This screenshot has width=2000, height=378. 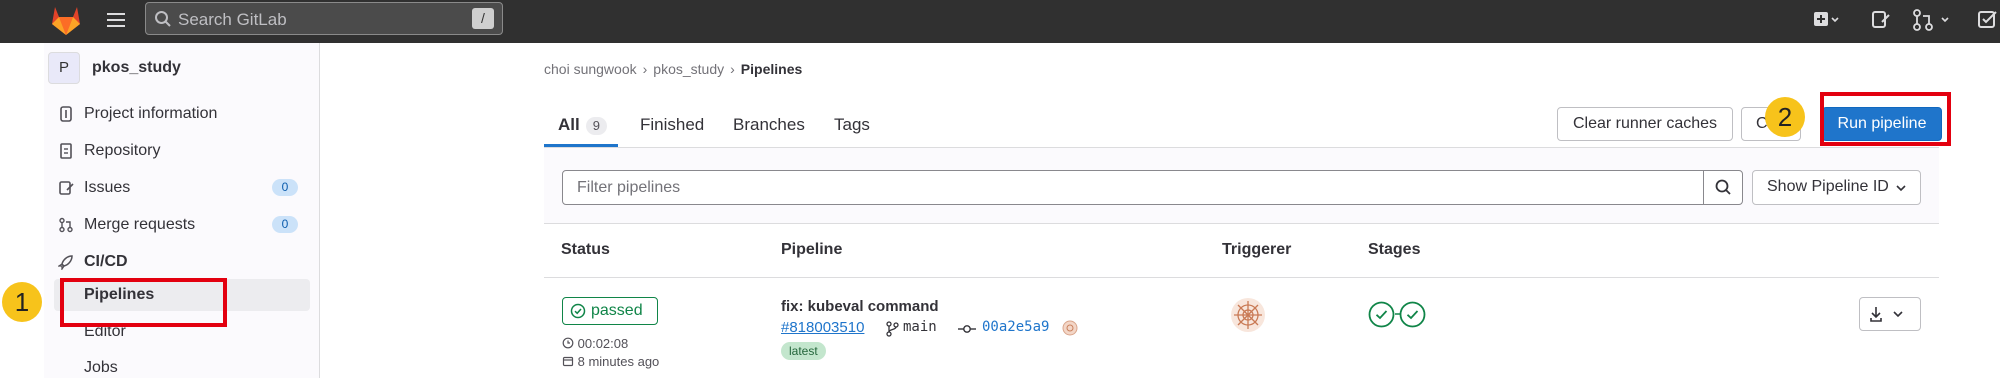 I want to click on finished-text: 8 minutes ago, so click(x=618, y=361).